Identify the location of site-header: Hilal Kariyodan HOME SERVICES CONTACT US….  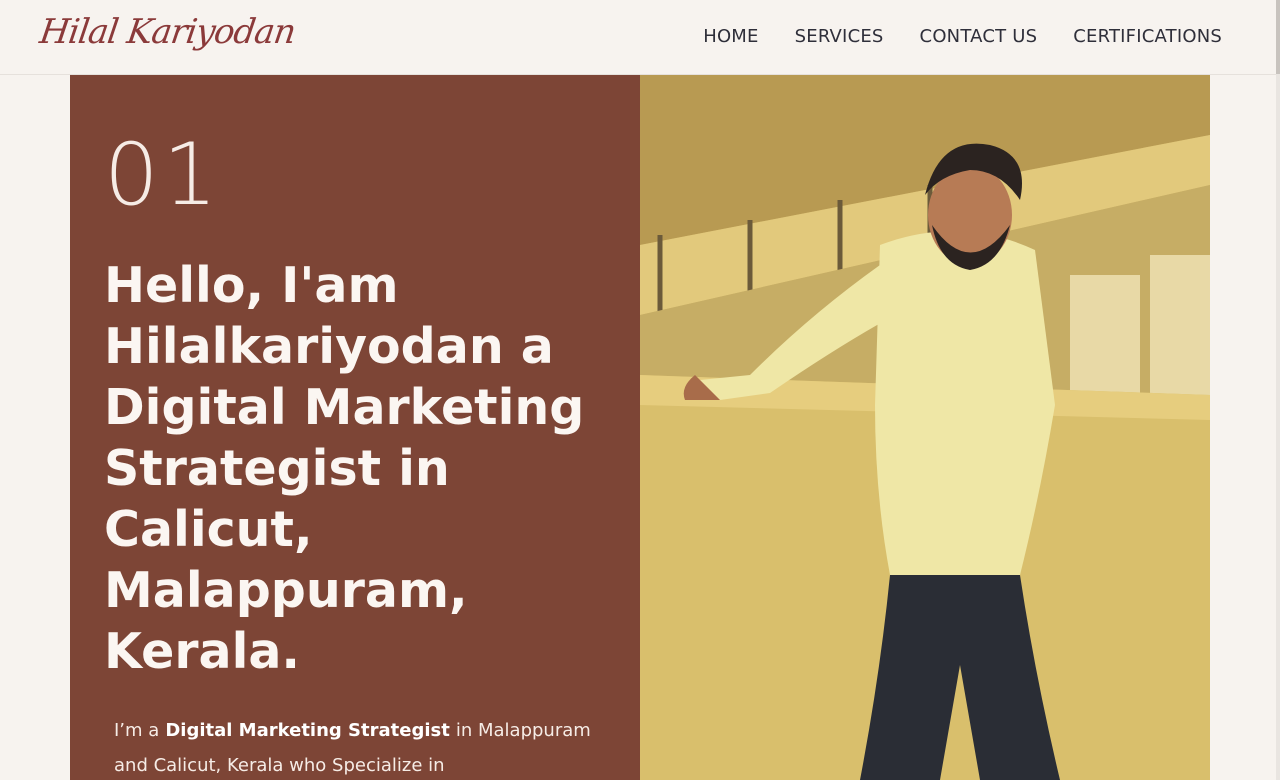
(640, 37).